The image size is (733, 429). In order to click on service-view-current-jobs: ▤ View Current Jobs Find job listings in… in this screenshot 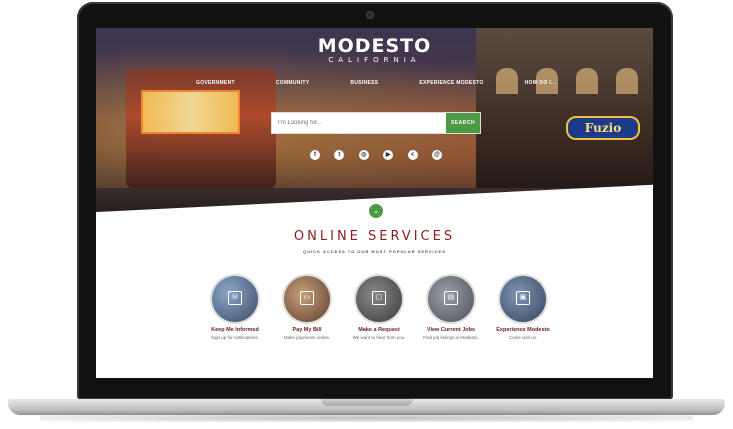, I will do `click(451, 308)`.